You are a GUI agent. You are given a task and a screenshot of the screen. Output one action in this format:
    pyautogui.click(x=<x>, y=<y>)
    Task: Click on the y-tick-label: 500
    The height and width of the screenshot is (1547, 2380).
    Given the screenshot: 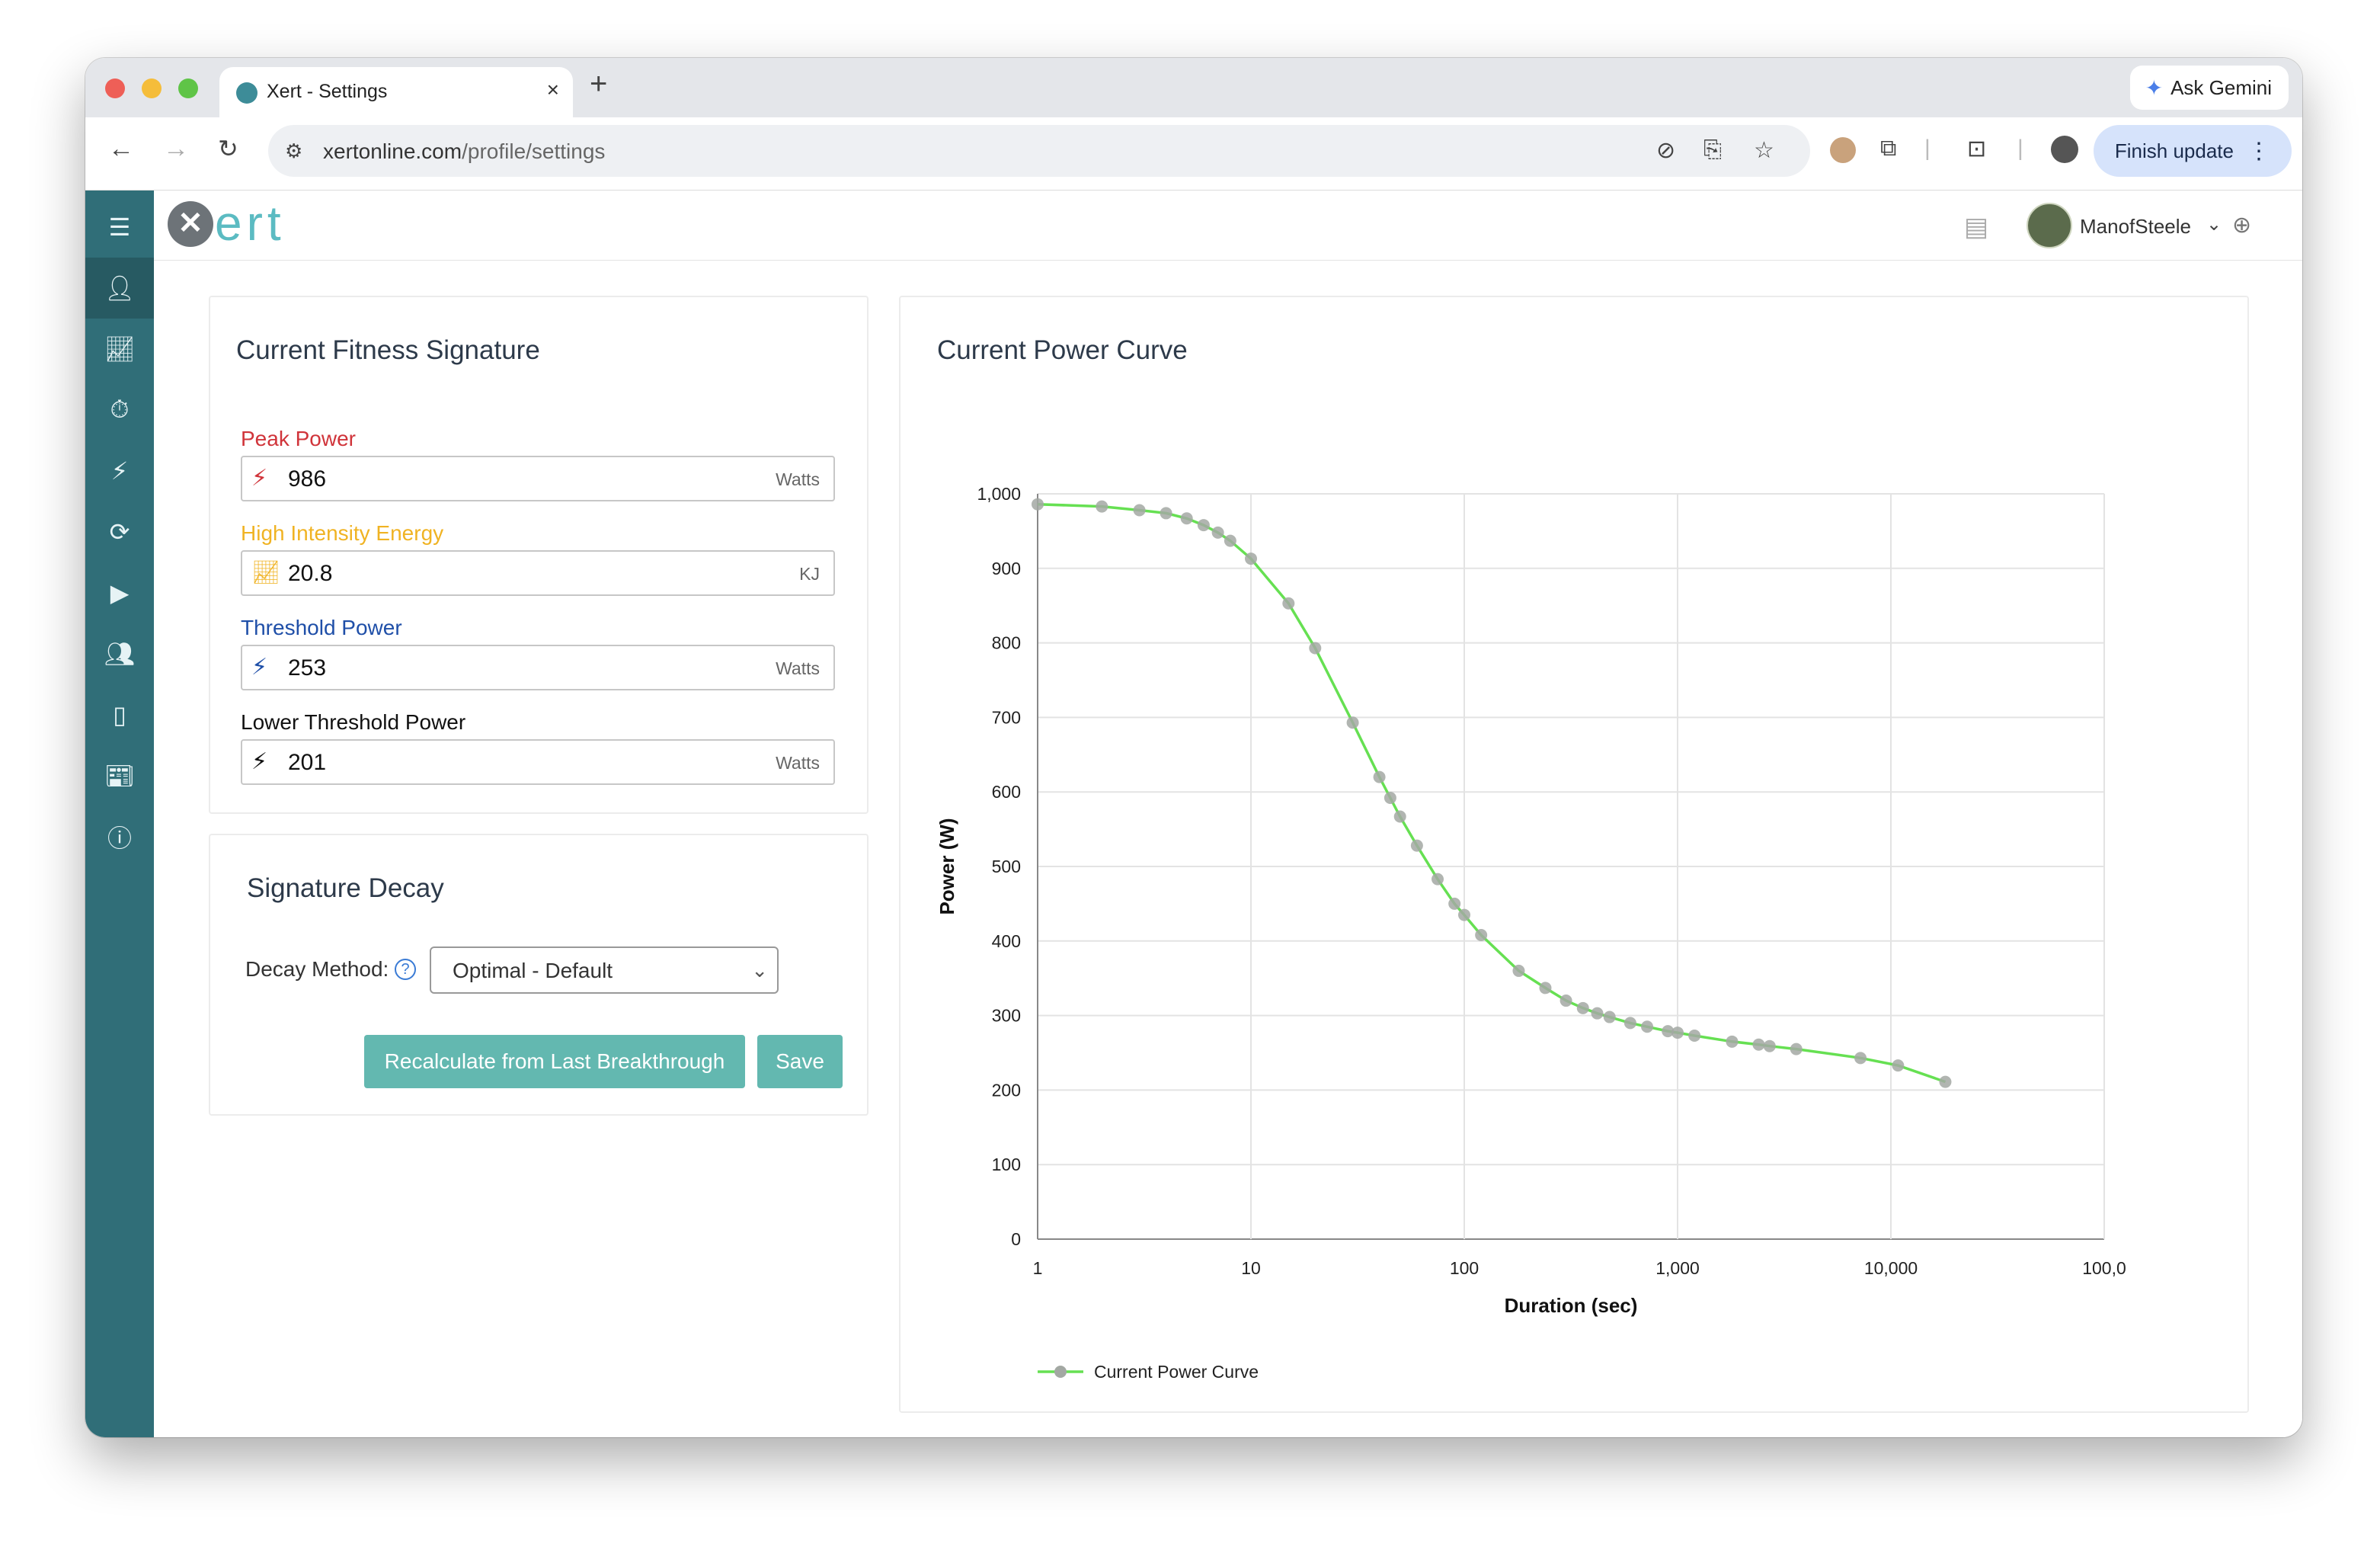 What is the action you would take?
    pyautogui.click(x=1006, y=866)
    